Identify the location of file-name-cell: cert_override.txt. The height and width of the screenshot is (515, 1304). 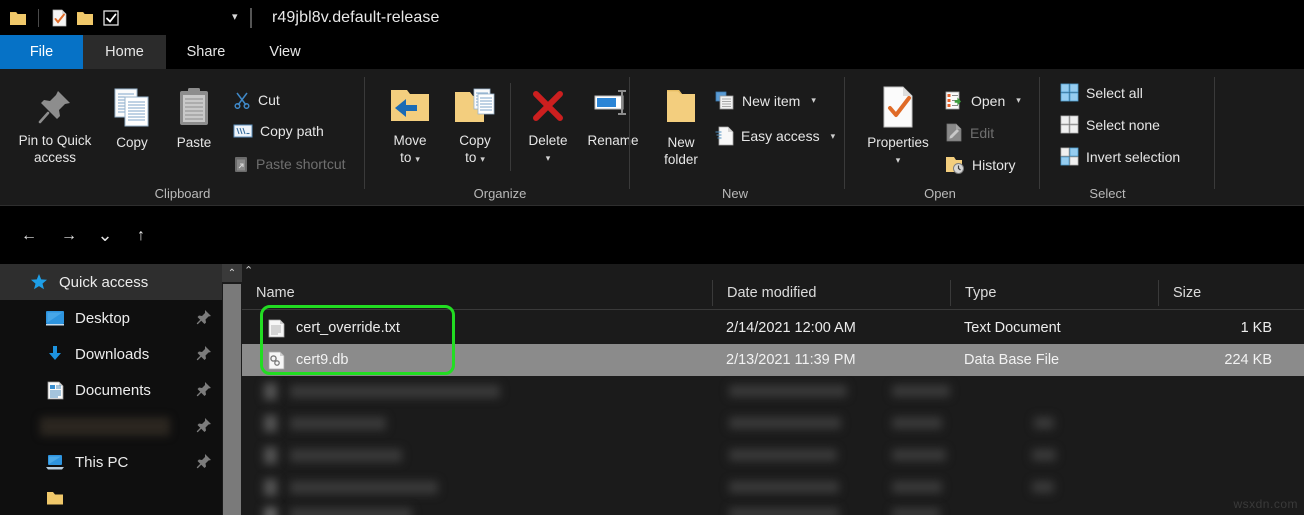
(477, 328).